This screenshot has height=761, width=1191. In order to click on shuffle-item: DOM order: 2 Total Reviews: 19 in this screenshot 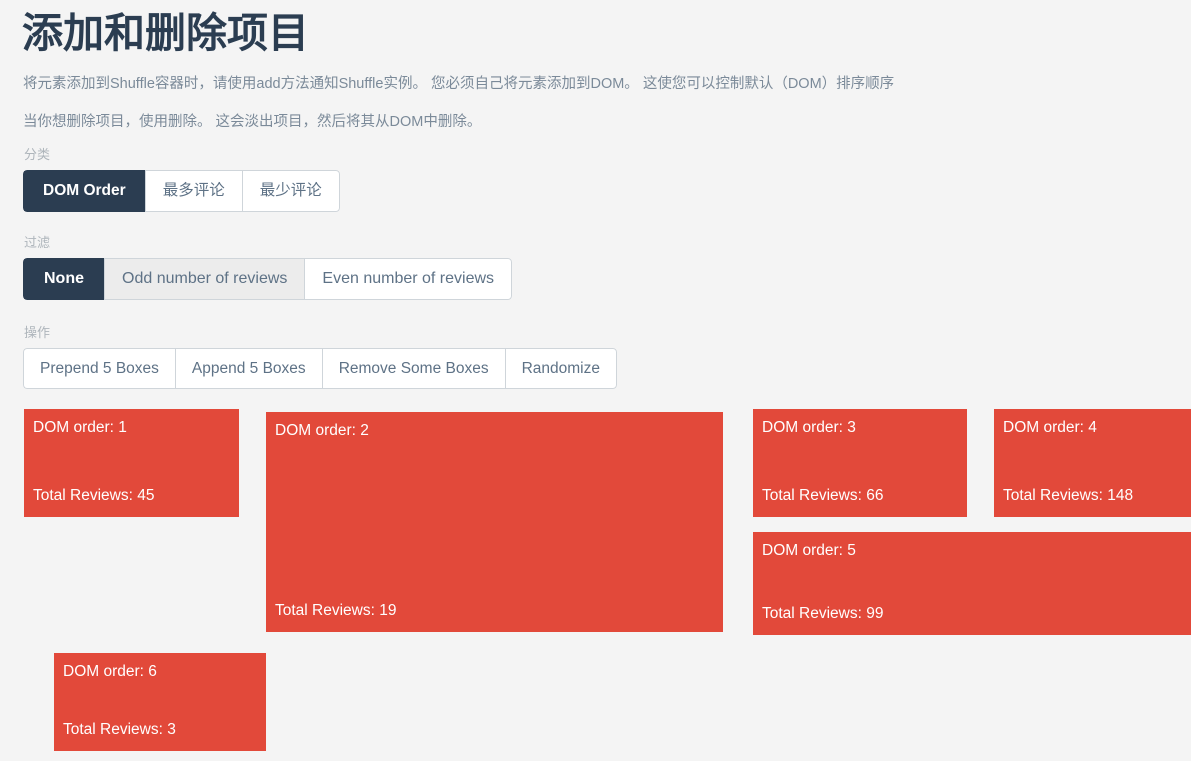, I will do `click(494, 522)`.